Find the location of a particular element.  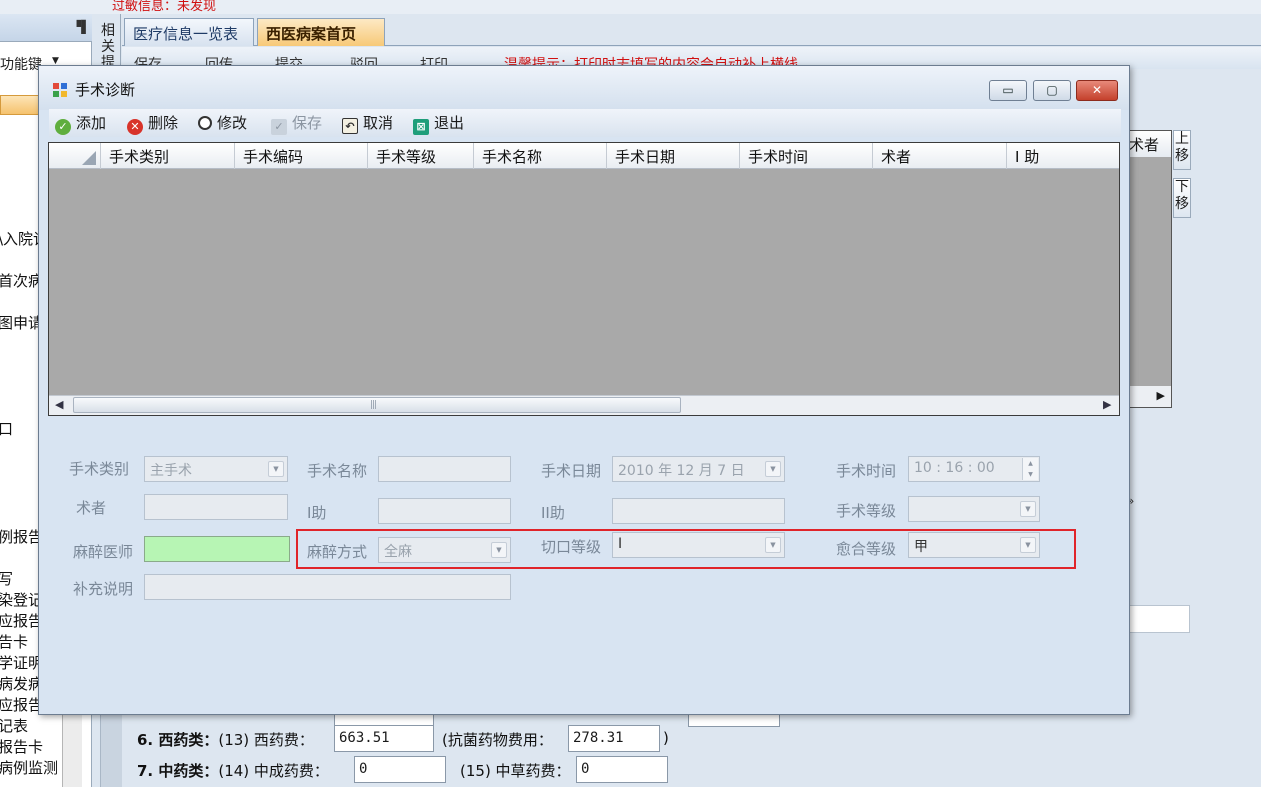

surgery-time-value: 10 : 16 : 00 is located at coordinates (954, 468).